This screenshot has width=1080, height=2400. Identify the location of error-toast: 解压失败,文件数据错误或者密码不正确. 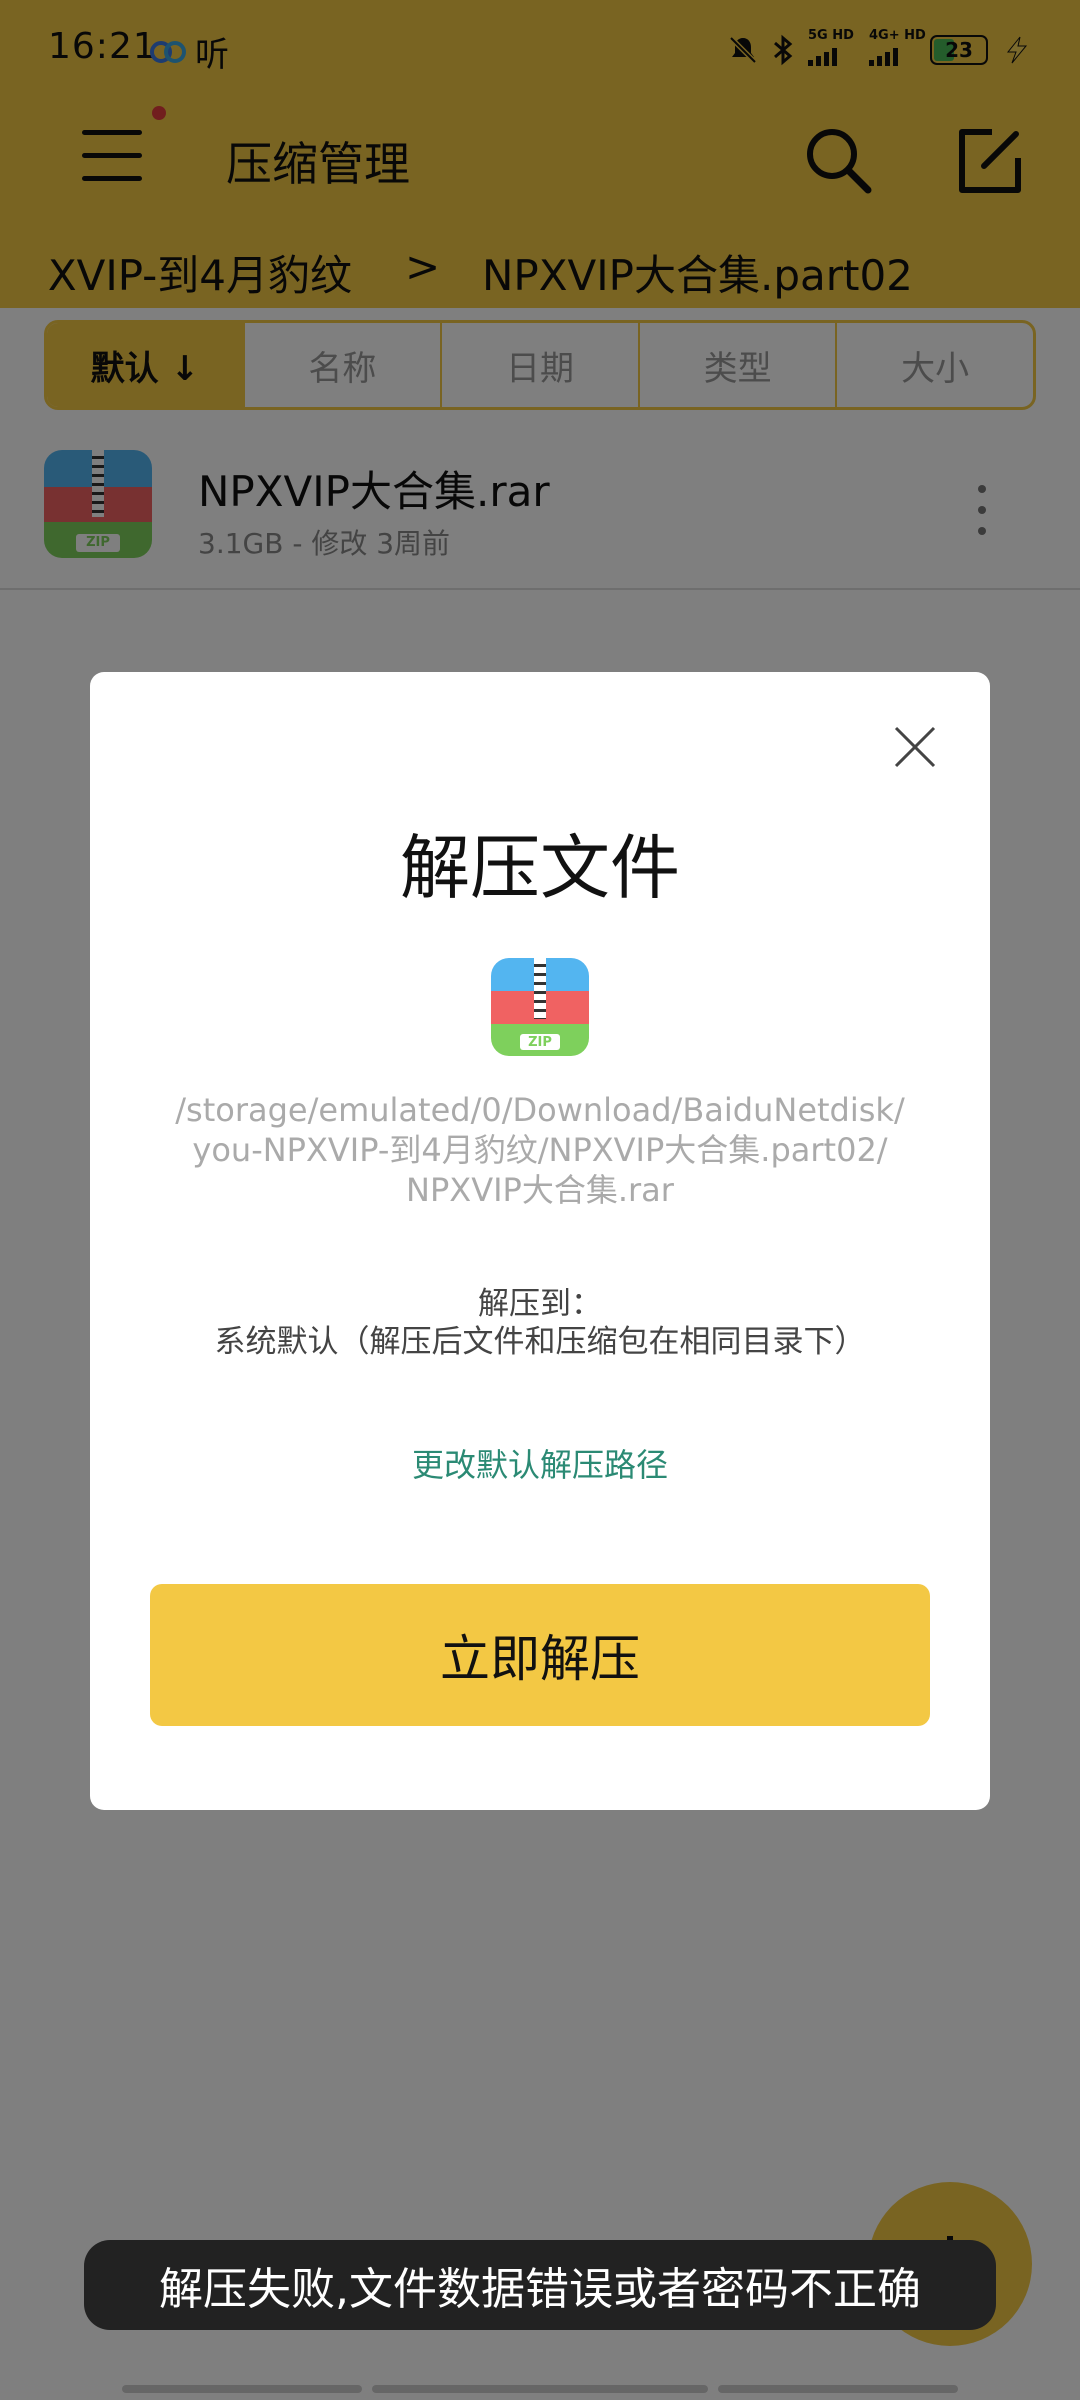
(540, 2285).